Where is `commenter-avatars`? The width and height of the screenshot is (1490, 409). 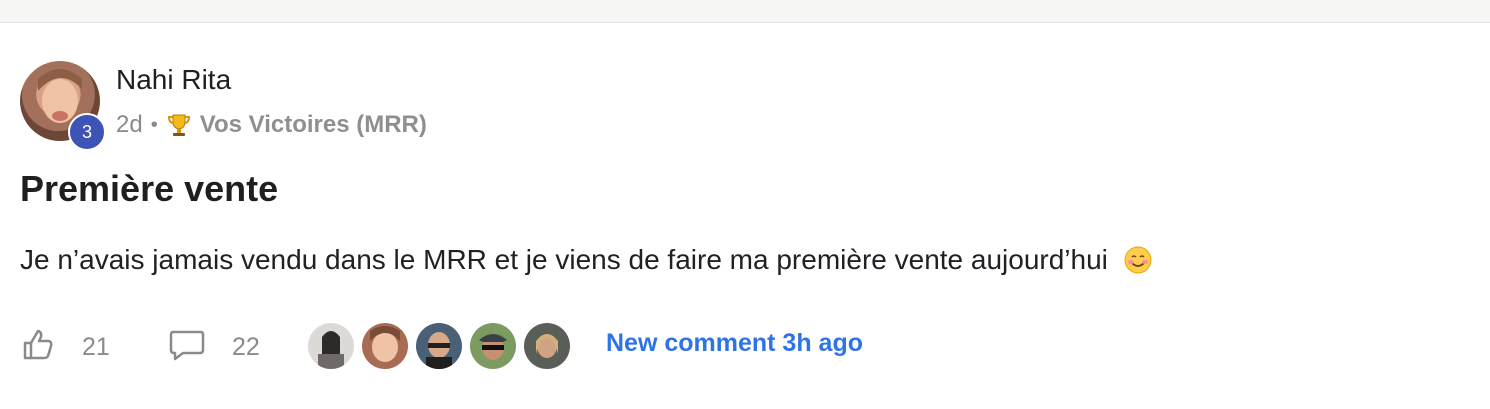 commenter-avatars is located at coordinates (441, 347).